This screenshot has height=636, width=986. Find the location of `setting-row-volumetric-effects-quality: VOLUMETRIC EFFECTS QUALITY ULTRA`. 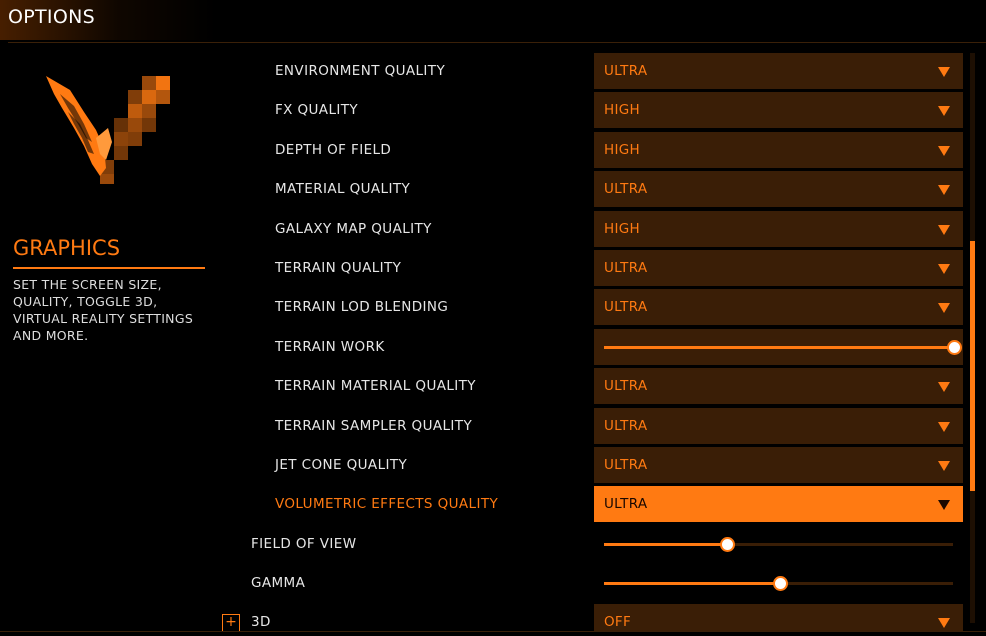

setting-row-volumetric-effects-quality: VOLUMETRIC EFFECTS QUALITY ULTRA is located at coordinates (481, 504).